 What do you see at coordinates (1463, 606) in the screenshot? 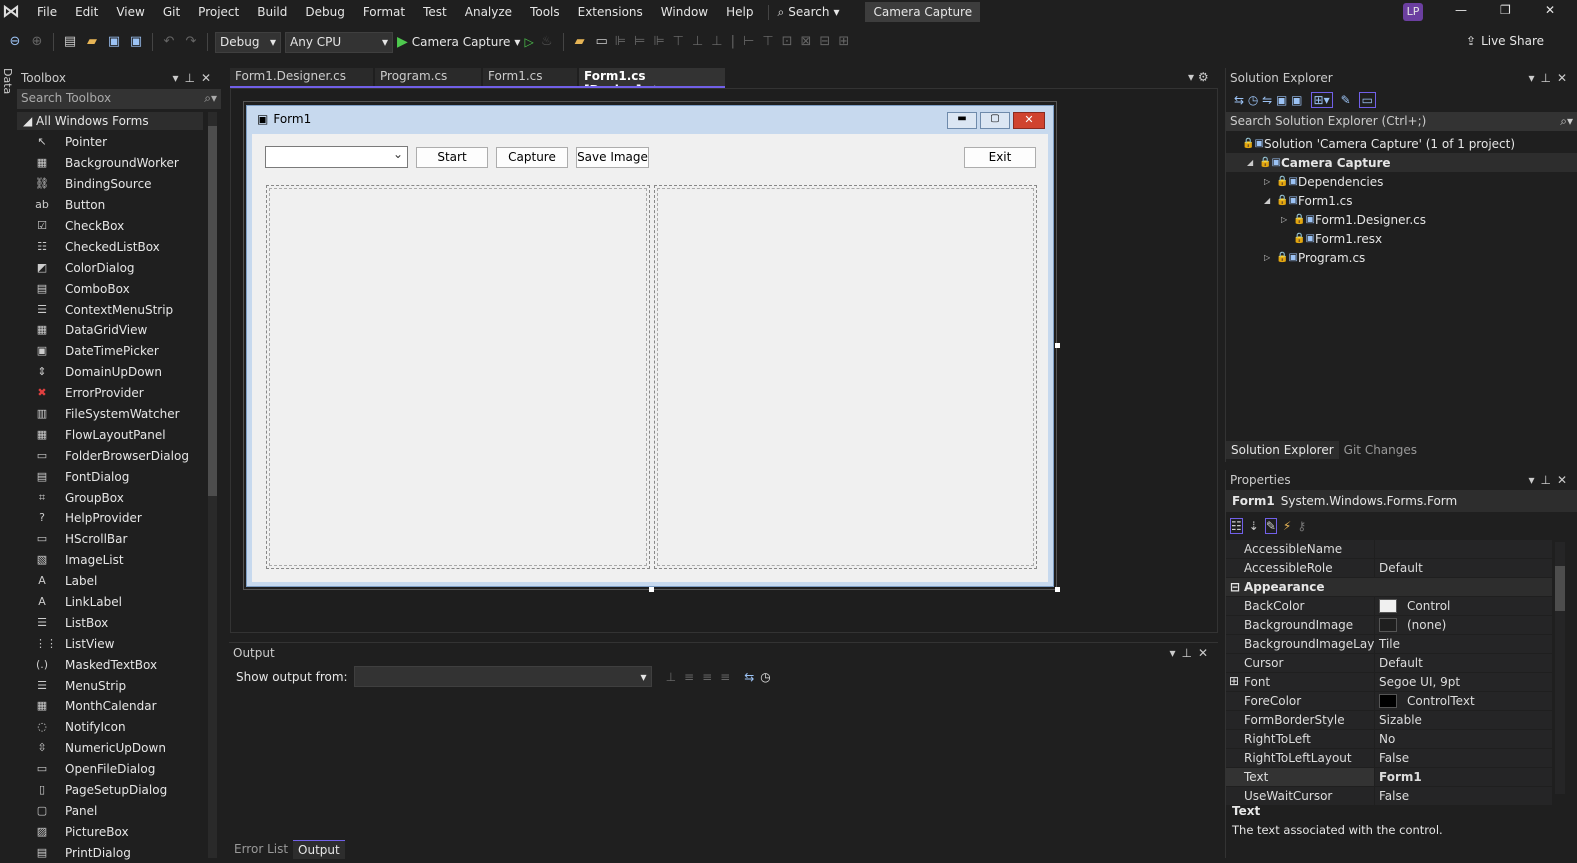
I see `property-value: Control` at bounding box center [1463, 606].